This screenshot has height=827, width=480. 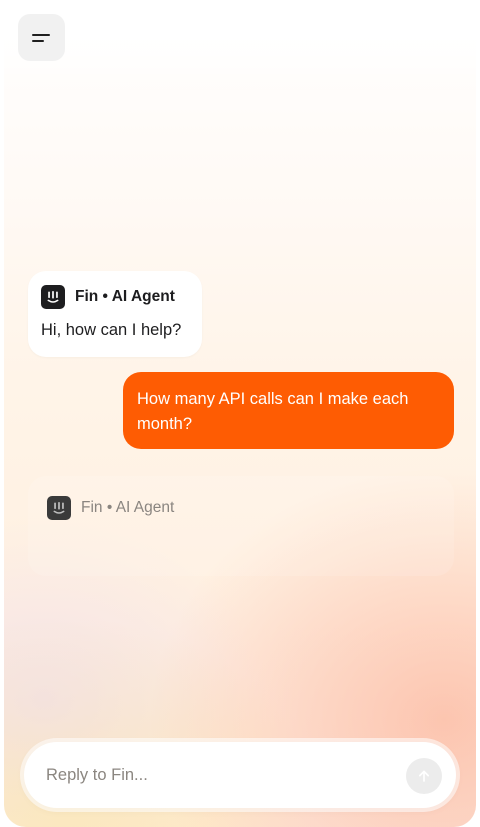 I want to click on agent-header: Fin • AI Agent, so click(x=108, y=297).